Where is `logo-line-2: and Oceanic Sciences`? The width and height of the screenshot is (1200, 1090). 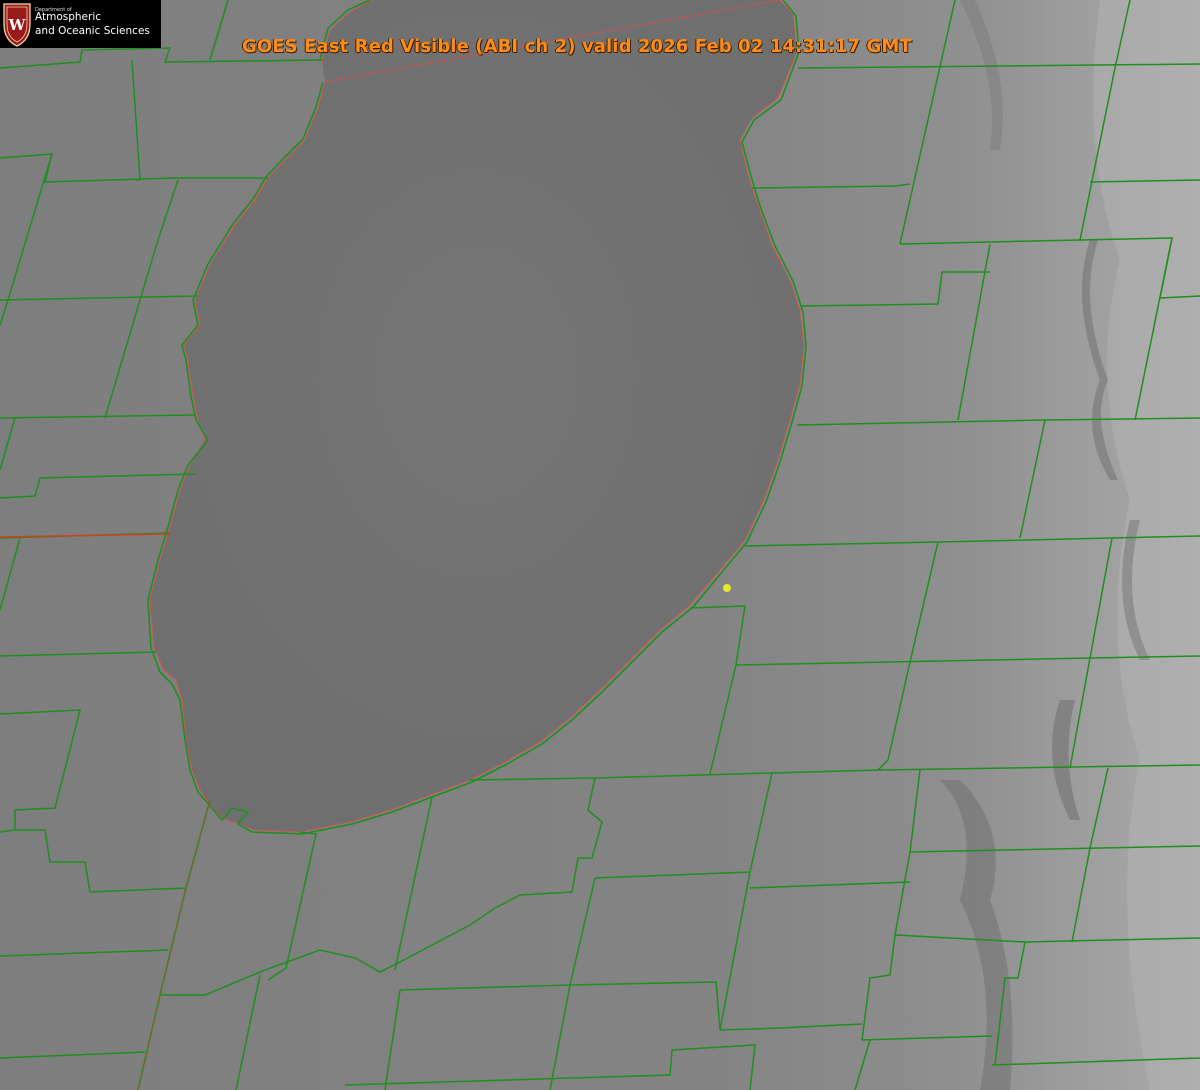 logo-line-2: and Oceanic Sciences is located at coordinates (92, 31).